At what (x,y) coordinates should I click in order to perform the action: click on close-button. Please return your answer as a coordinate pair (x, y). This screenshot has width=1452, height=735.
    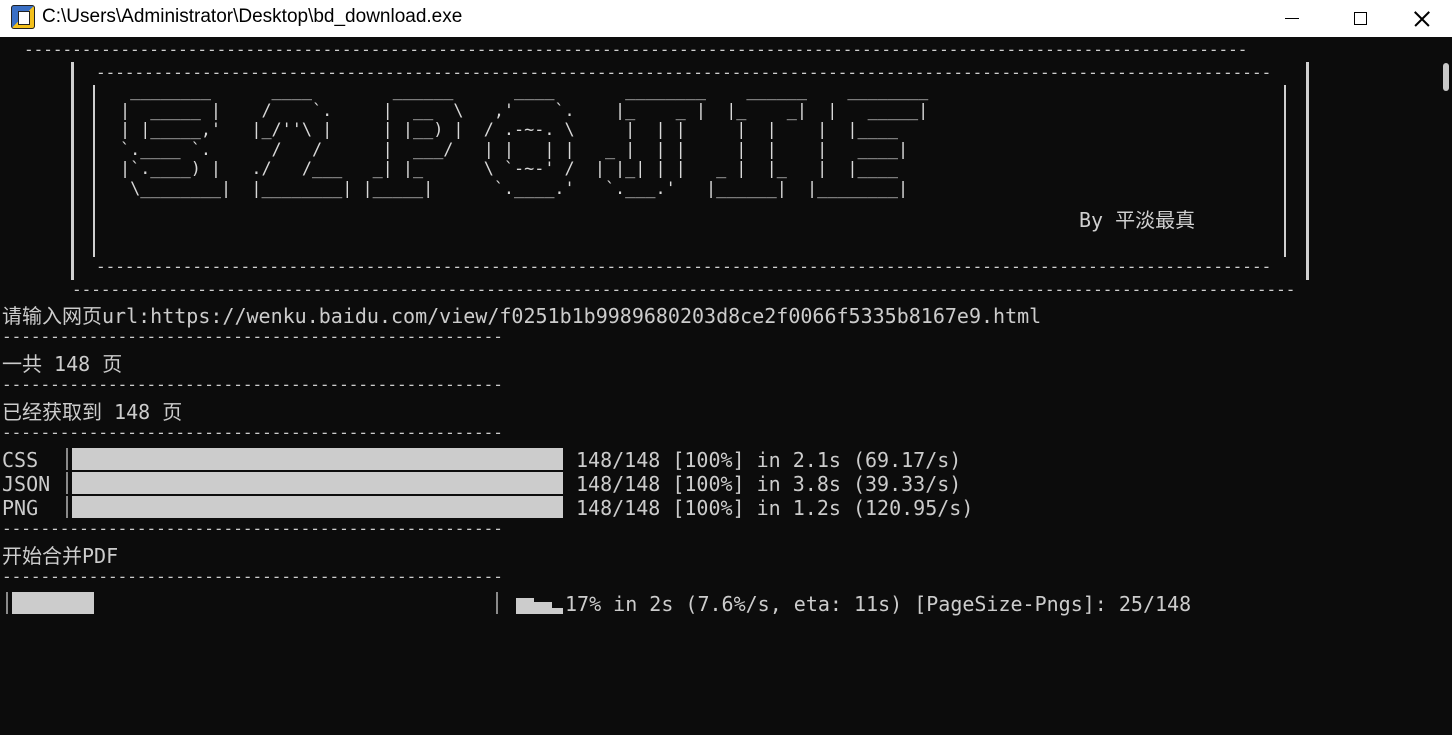
    Looking at the image, I should click on (1422, 18).